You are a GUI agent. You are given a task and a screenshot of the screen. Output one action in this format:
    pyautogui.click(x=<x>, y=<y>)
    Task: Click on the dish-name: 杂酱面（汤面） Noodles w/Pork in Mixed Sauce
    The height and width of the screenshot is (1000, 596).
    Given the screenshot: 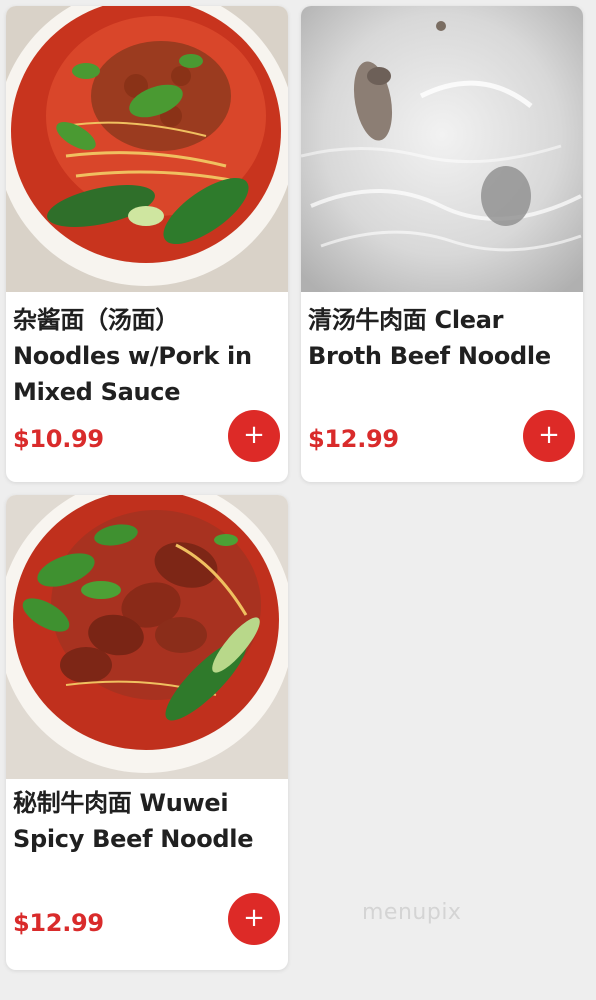 What is the action you would take?
    pyautogui.click(x=132, y=356)
    